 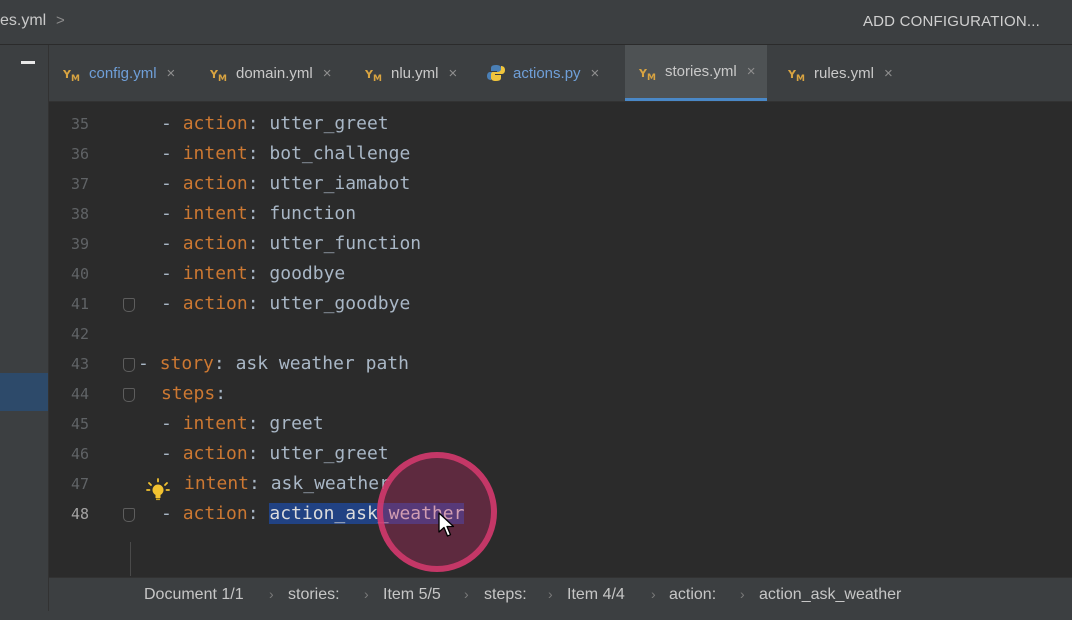 I want to click on breadcrumb-item: action:, so click(x=692, y=595).